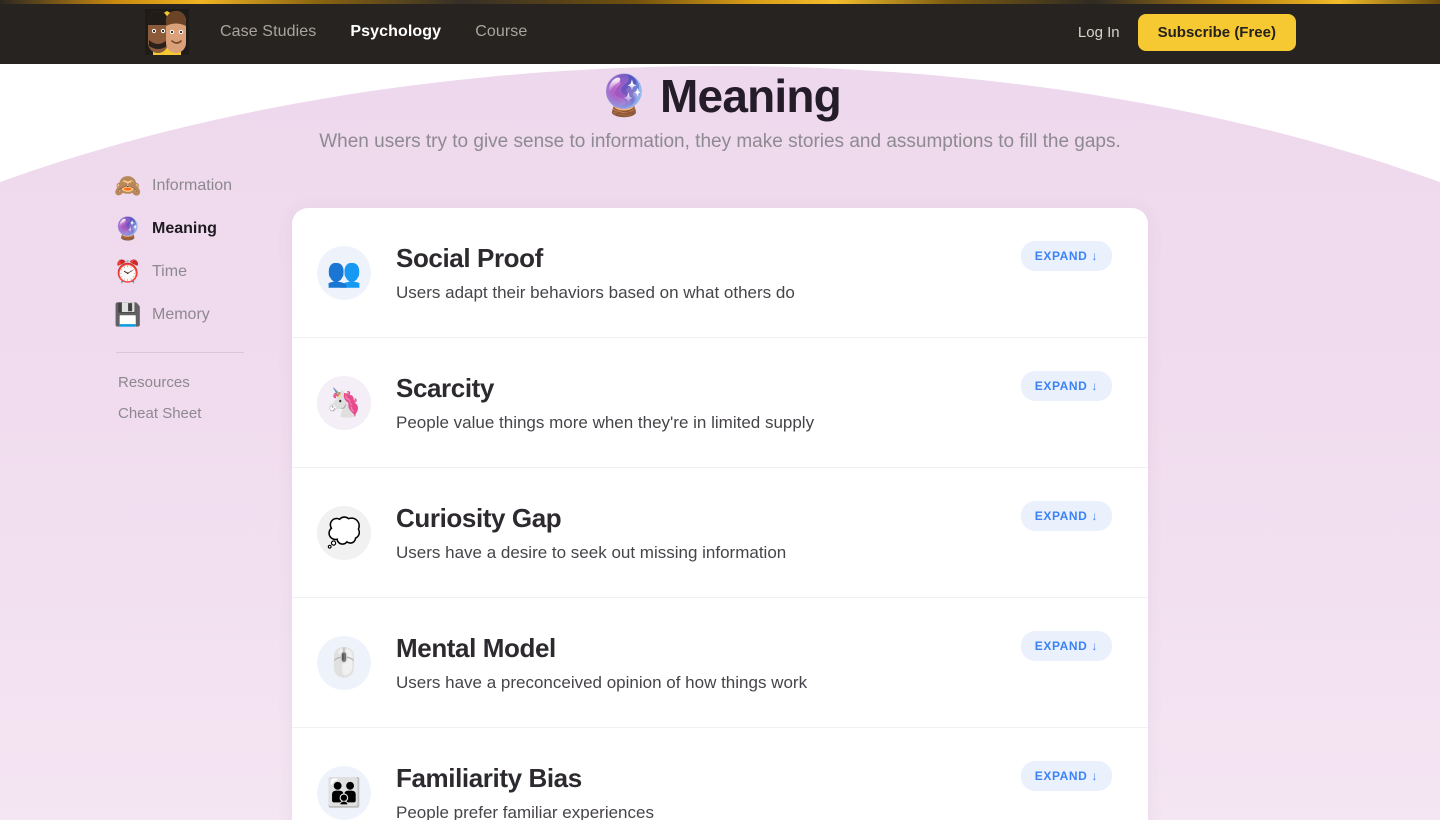 This screenshot has height=820, width=1440. Describe the element at coordinates (184, 228) in the screenshot. I see `sidebar-item-label: Meaning` at that location.